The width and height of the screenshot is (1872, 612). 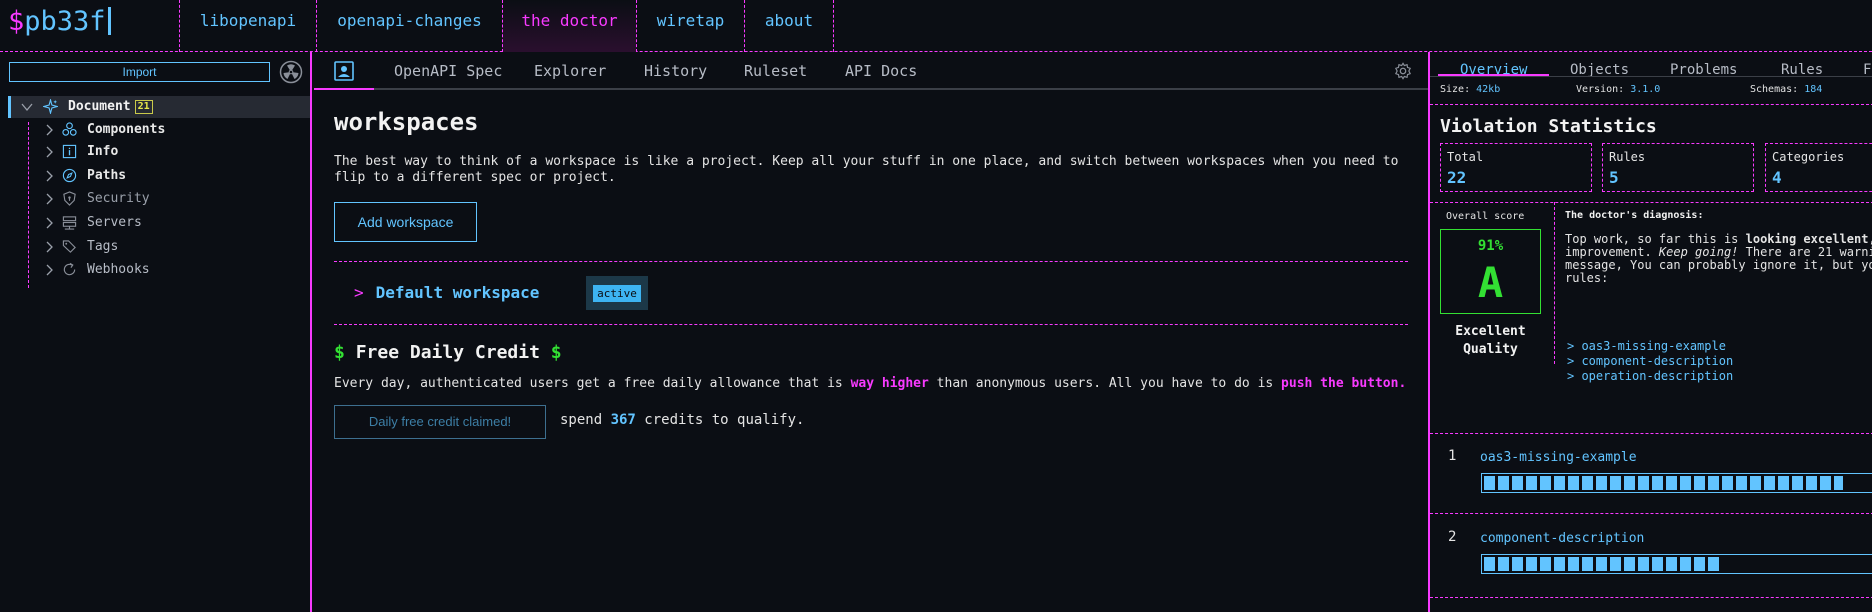 I want to click on tab-explorer: Explorer, so click(x=570, y=71).